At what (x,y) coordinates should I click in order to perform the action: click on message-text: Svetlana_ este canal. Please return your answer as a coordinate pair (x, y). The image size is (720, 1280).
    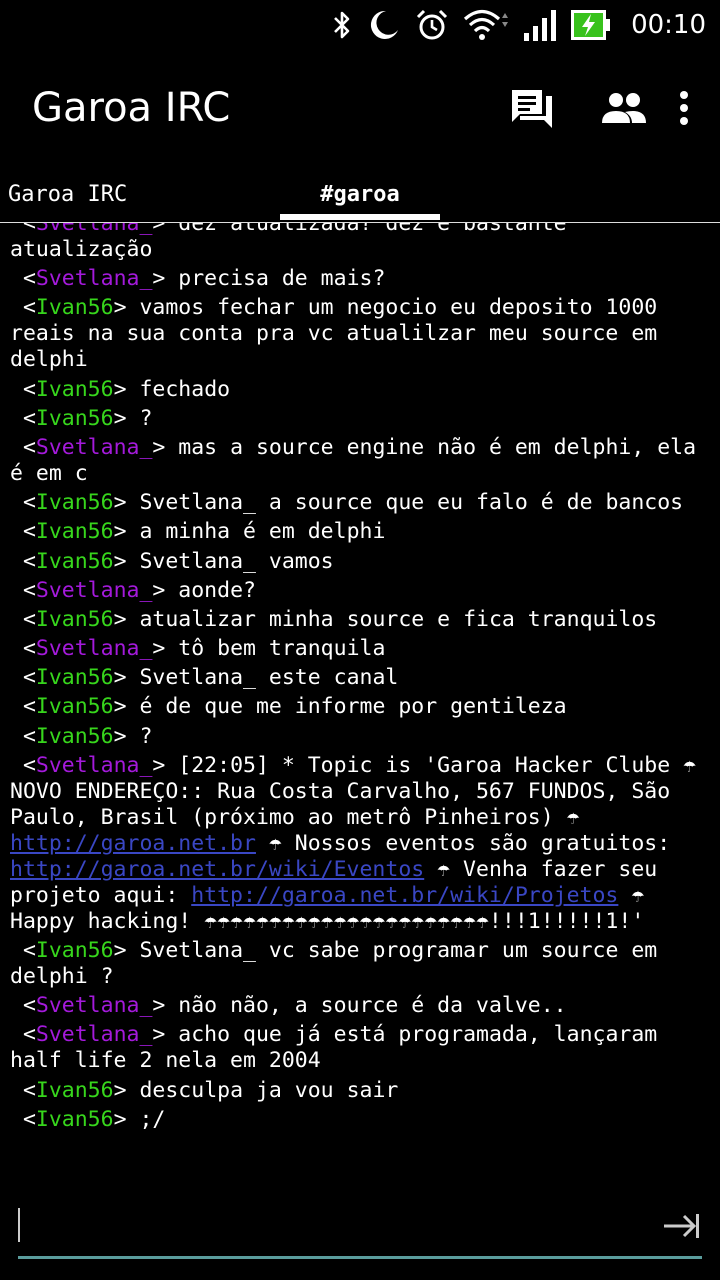
    Looking at the image, I should click on (269, 678).